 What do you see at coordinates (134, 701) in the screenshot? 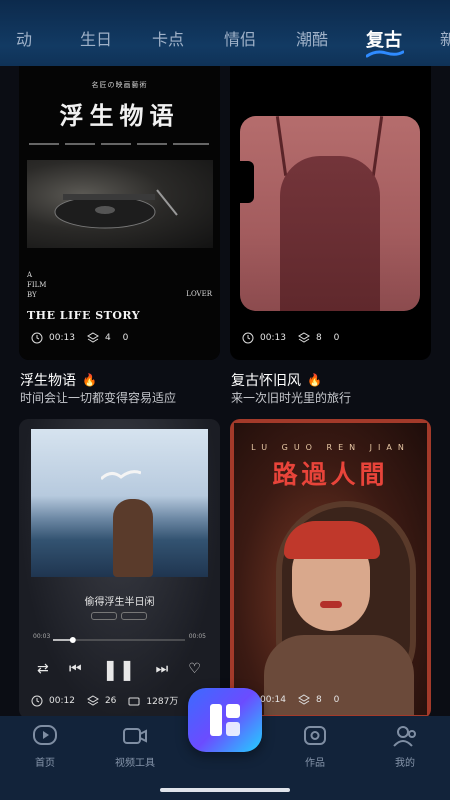
I see `video-icon` at bounding box center [134, 701].